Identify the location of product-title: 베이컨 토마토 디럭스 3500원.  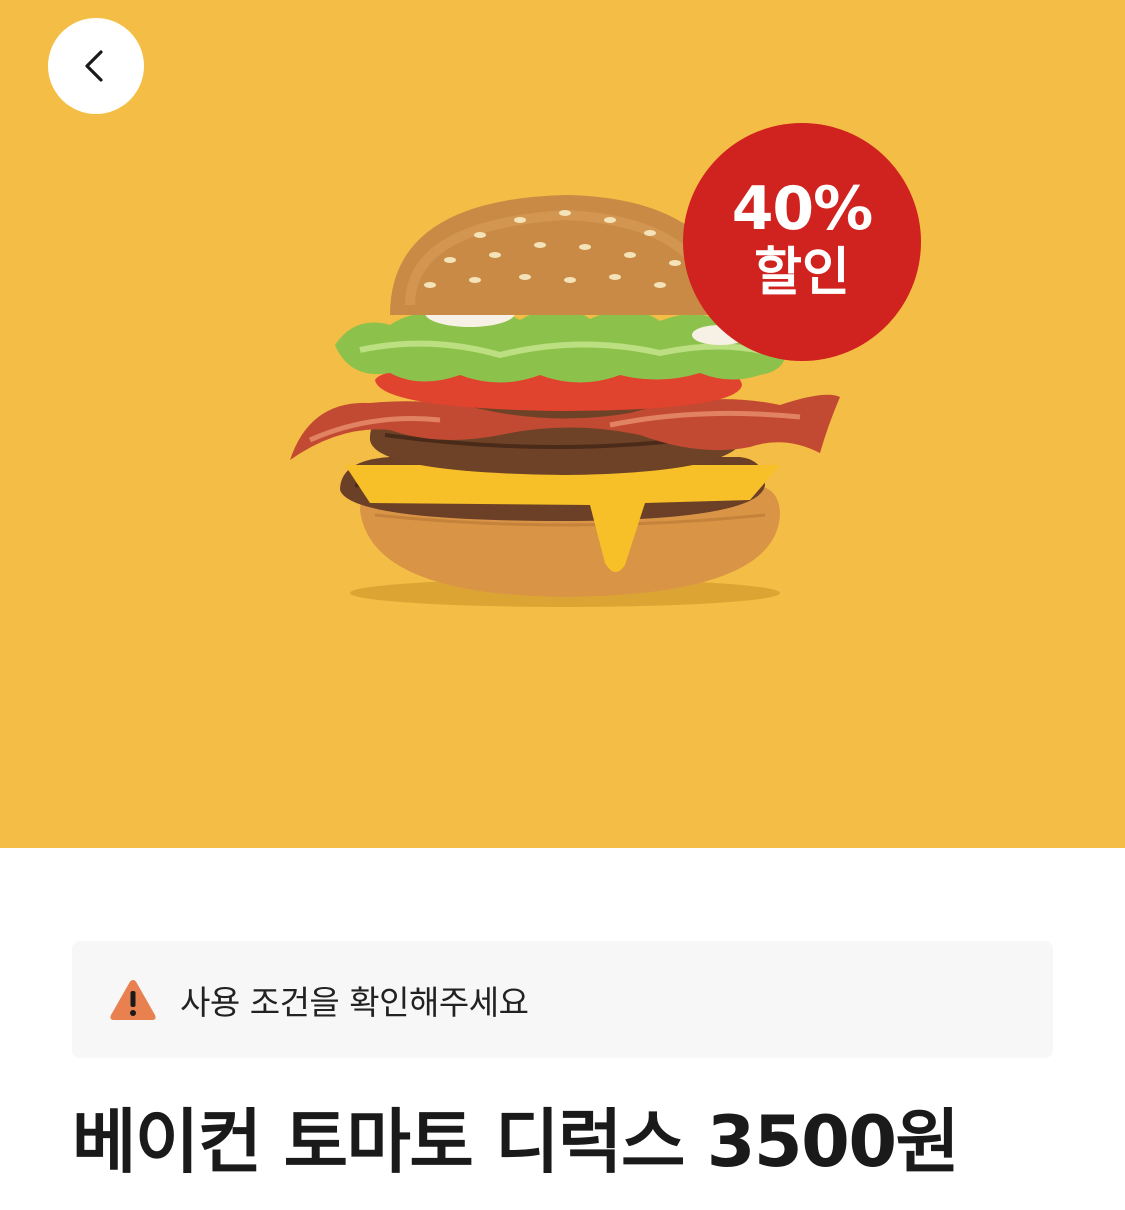
(516, 1142).